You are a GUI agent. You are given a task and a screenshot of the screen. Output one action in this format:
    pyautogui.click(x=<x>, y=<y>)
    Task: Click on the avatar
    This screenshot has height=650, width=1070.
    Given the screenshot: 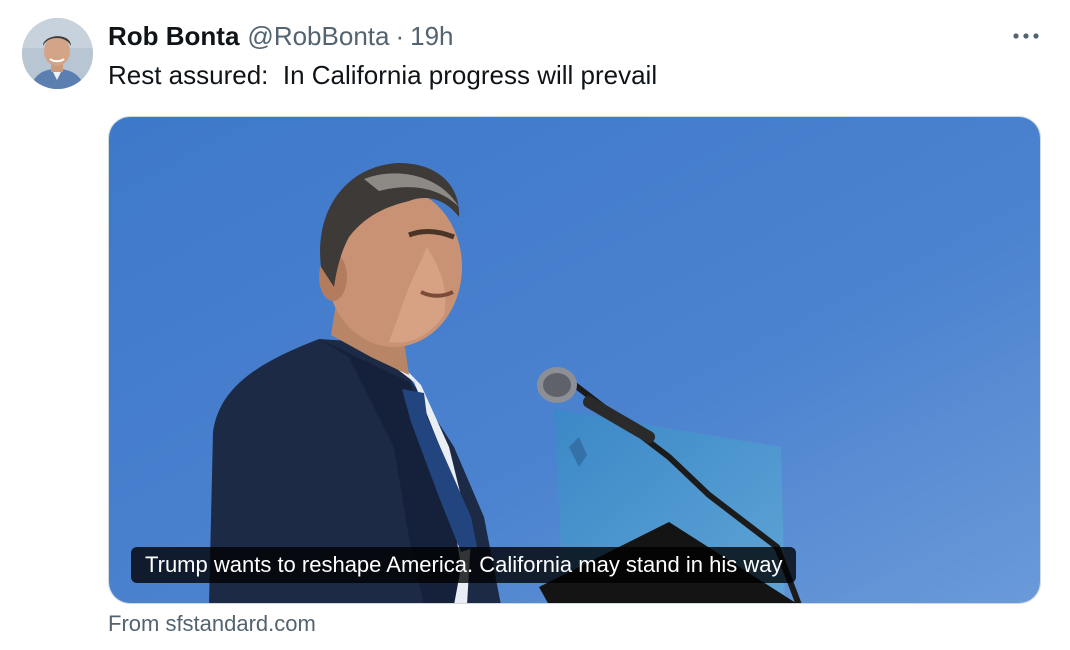 What is the action you would take?
    pyautogui.click(x=57, y=53)
    